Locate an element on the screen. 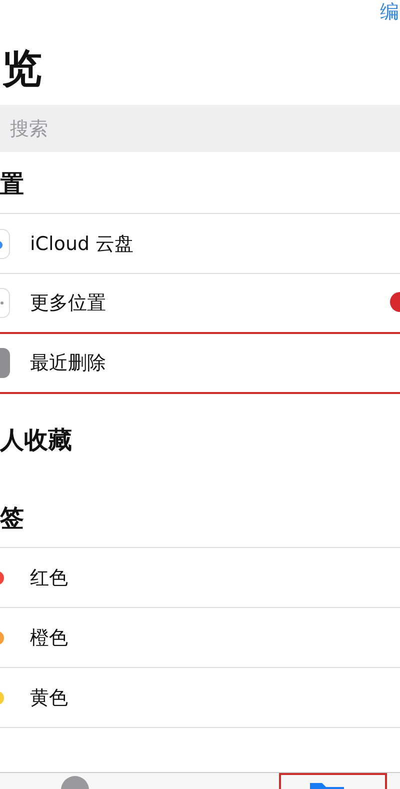 The height and width of the screenshot is (789, 400). location-item: 更多位置 is located at coordinates (200, 304).